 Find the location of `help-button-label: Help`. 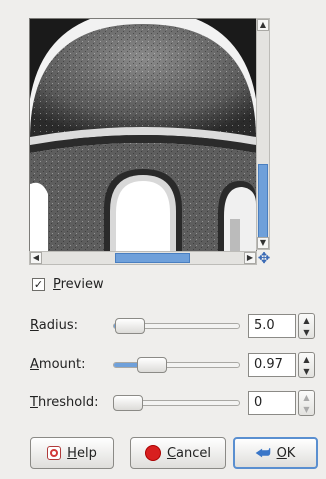

help-button-label: Help is located at coordinates (82, 453).